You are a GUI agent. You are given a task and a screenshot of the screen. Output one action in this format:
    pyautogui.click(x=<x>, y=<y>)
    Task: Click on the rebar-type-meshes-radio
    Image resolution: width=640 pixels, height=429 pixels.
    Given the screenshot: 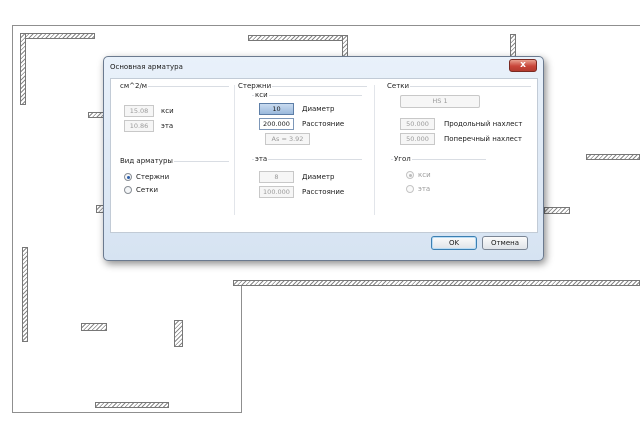 What is the action you would take?
    pyautogui.click(x=128, y=190)
    